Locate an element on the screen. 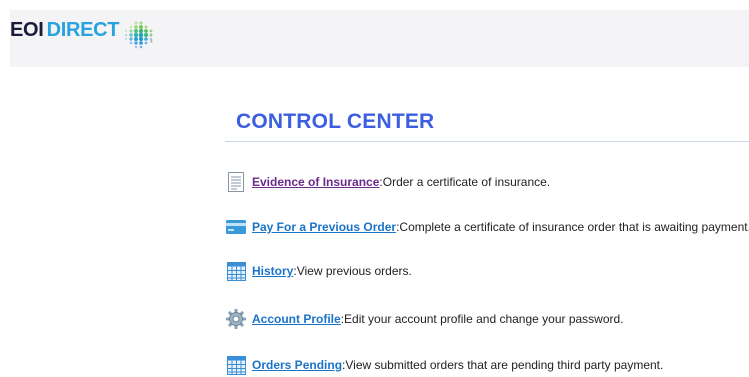 The height and width of the screenshot is (377, 749). orders-pending-link: Orders Pending is located at coordinates (297, 365).